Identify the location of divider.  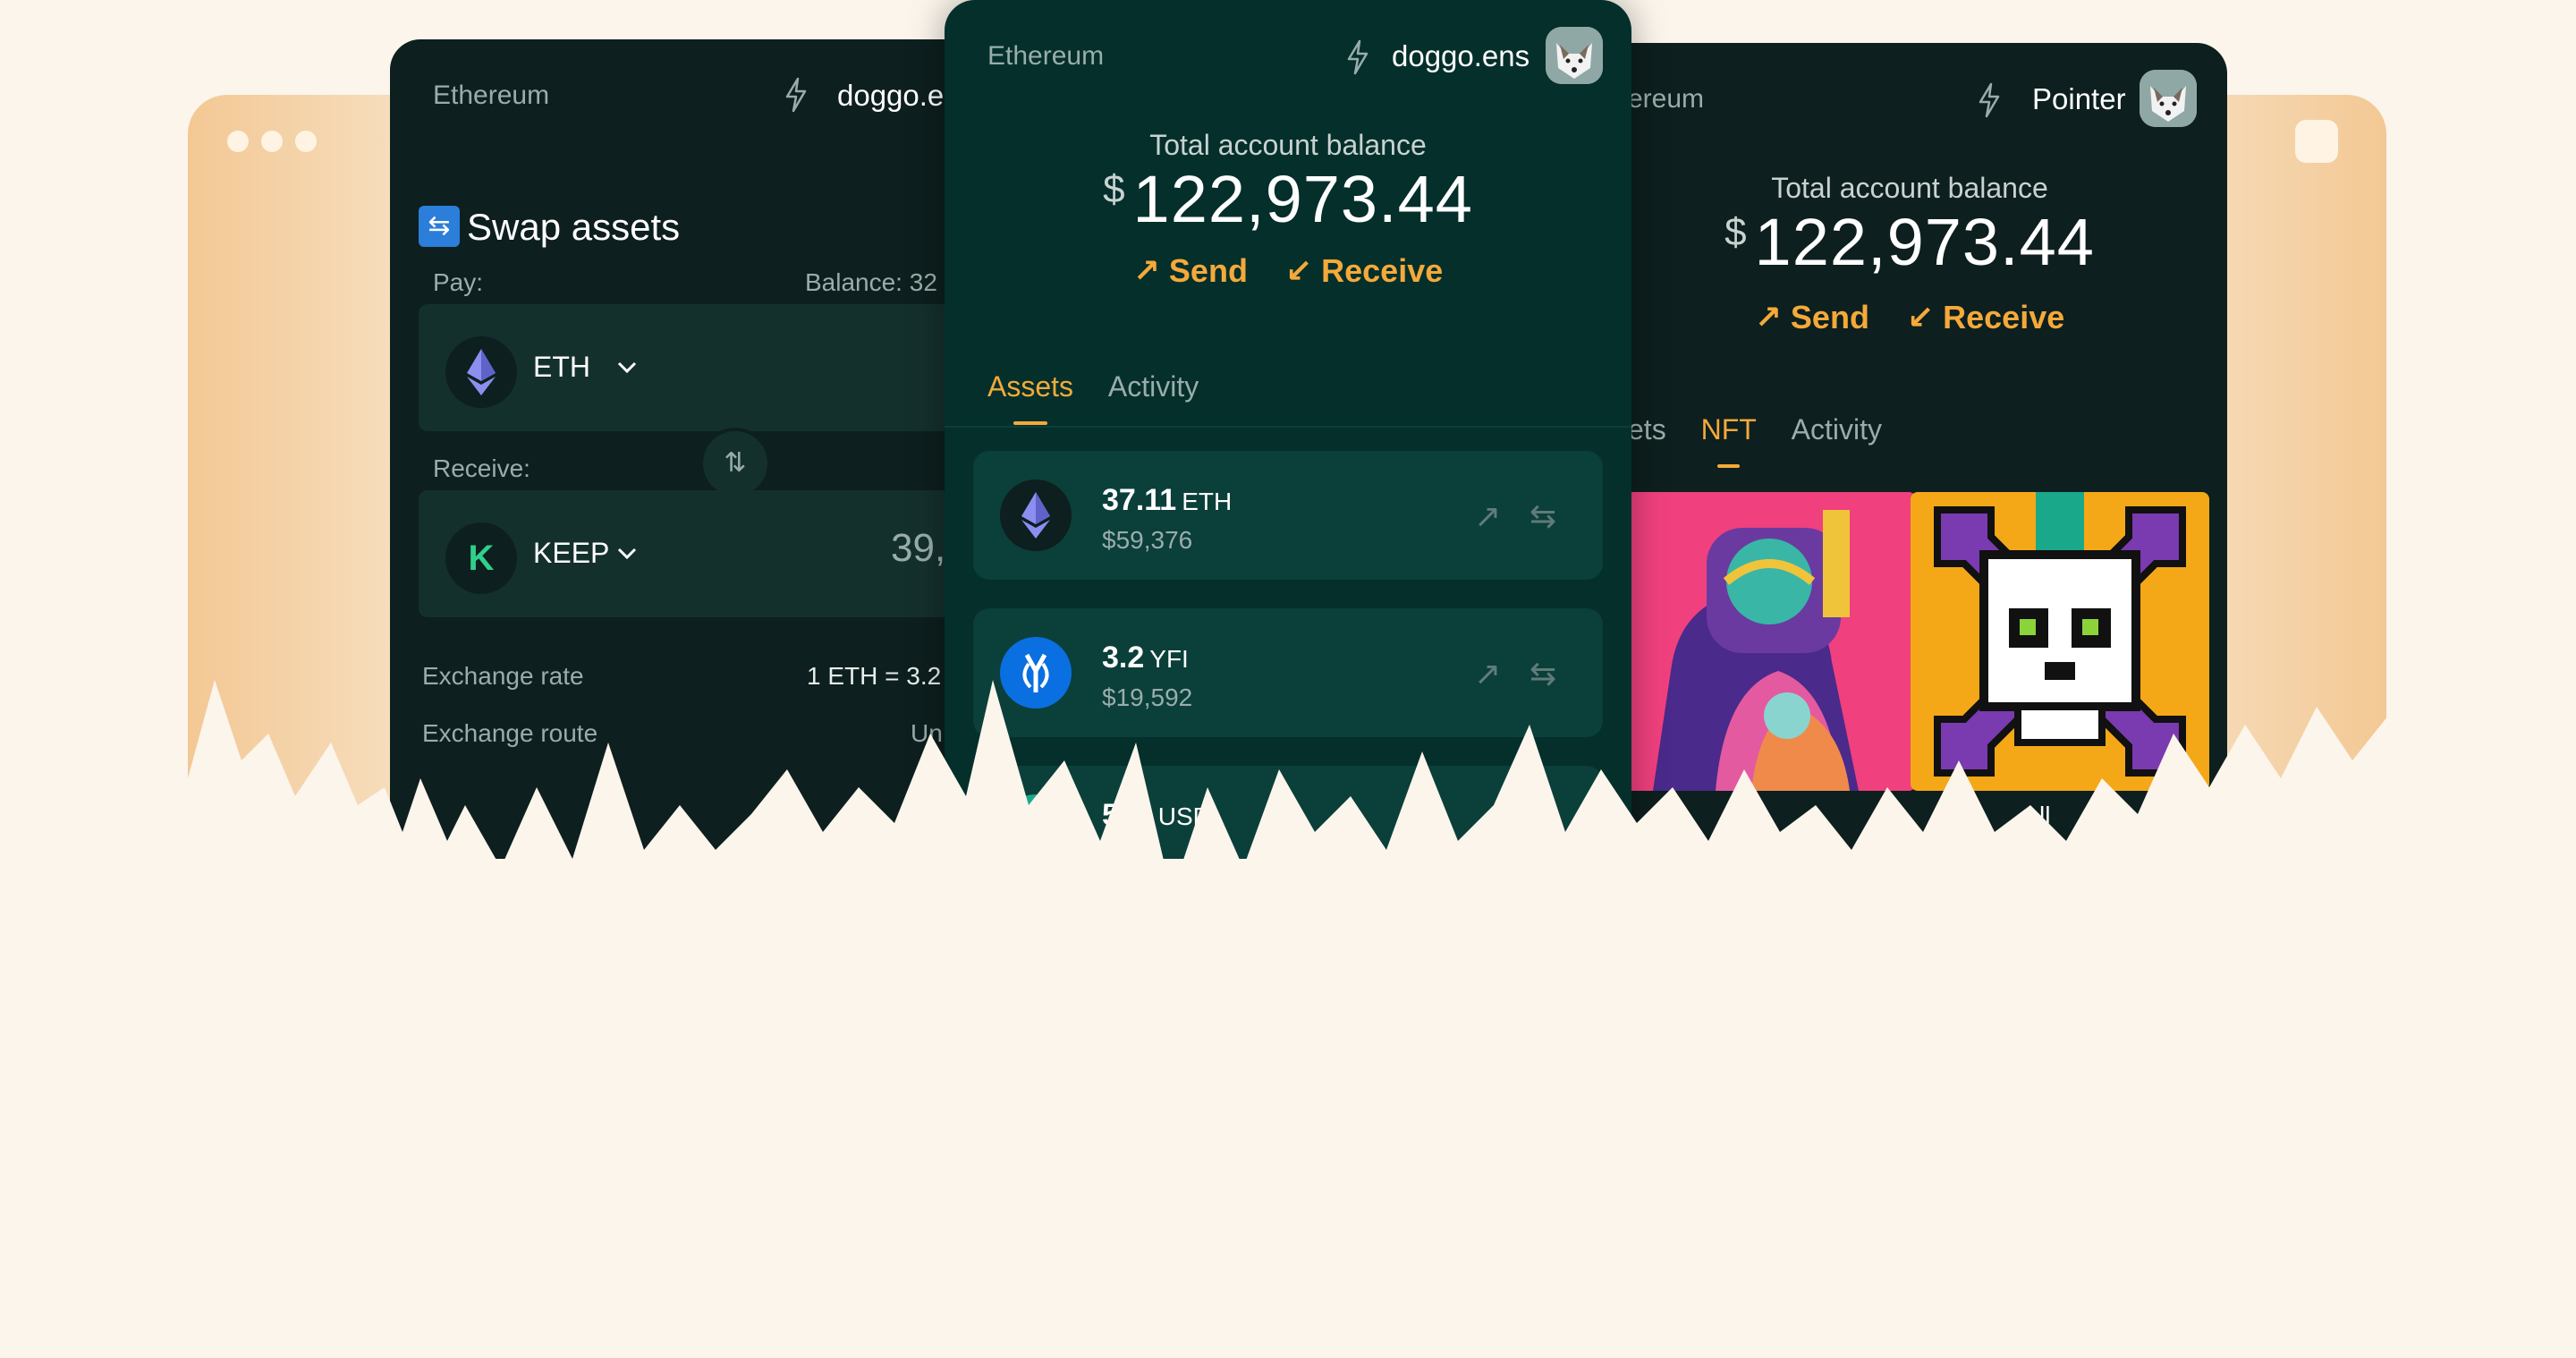
(1288, 427).